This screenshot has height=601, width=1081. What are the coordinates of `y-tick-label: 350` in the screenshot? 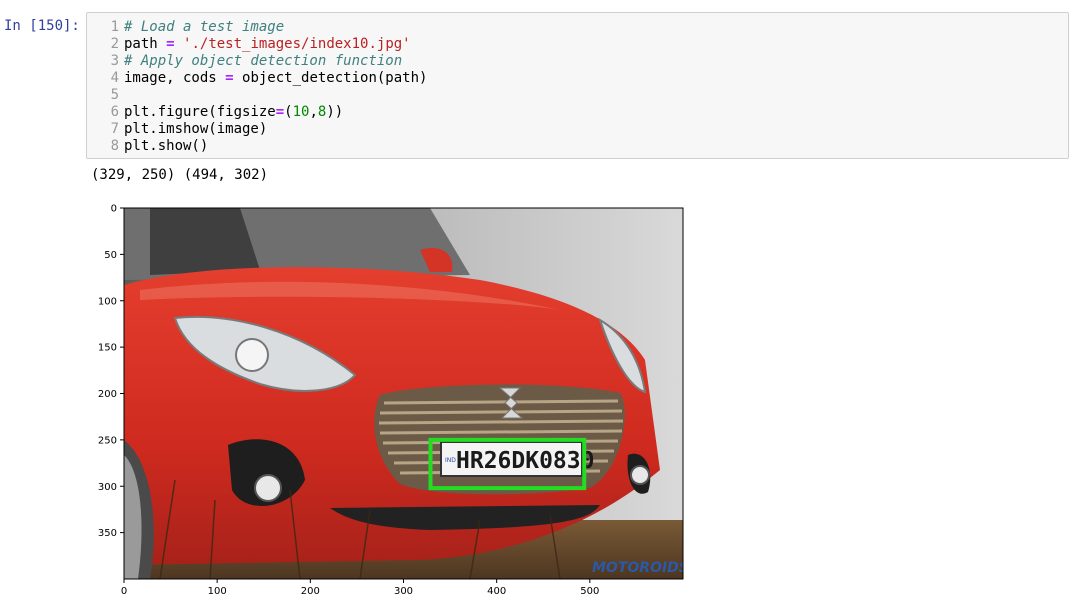 It's located at (107, 533).